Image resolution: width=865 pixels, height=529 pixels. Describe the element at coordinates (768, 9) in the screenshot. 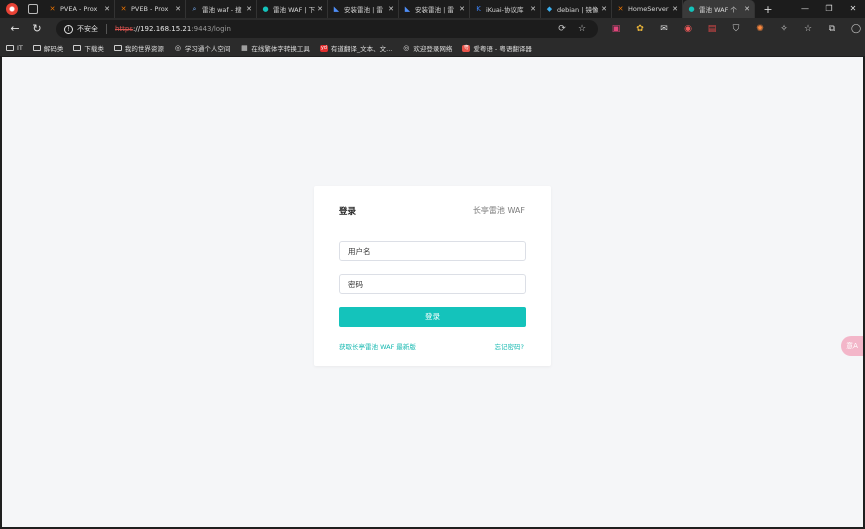

I see `new-tab-button: +` at that location.